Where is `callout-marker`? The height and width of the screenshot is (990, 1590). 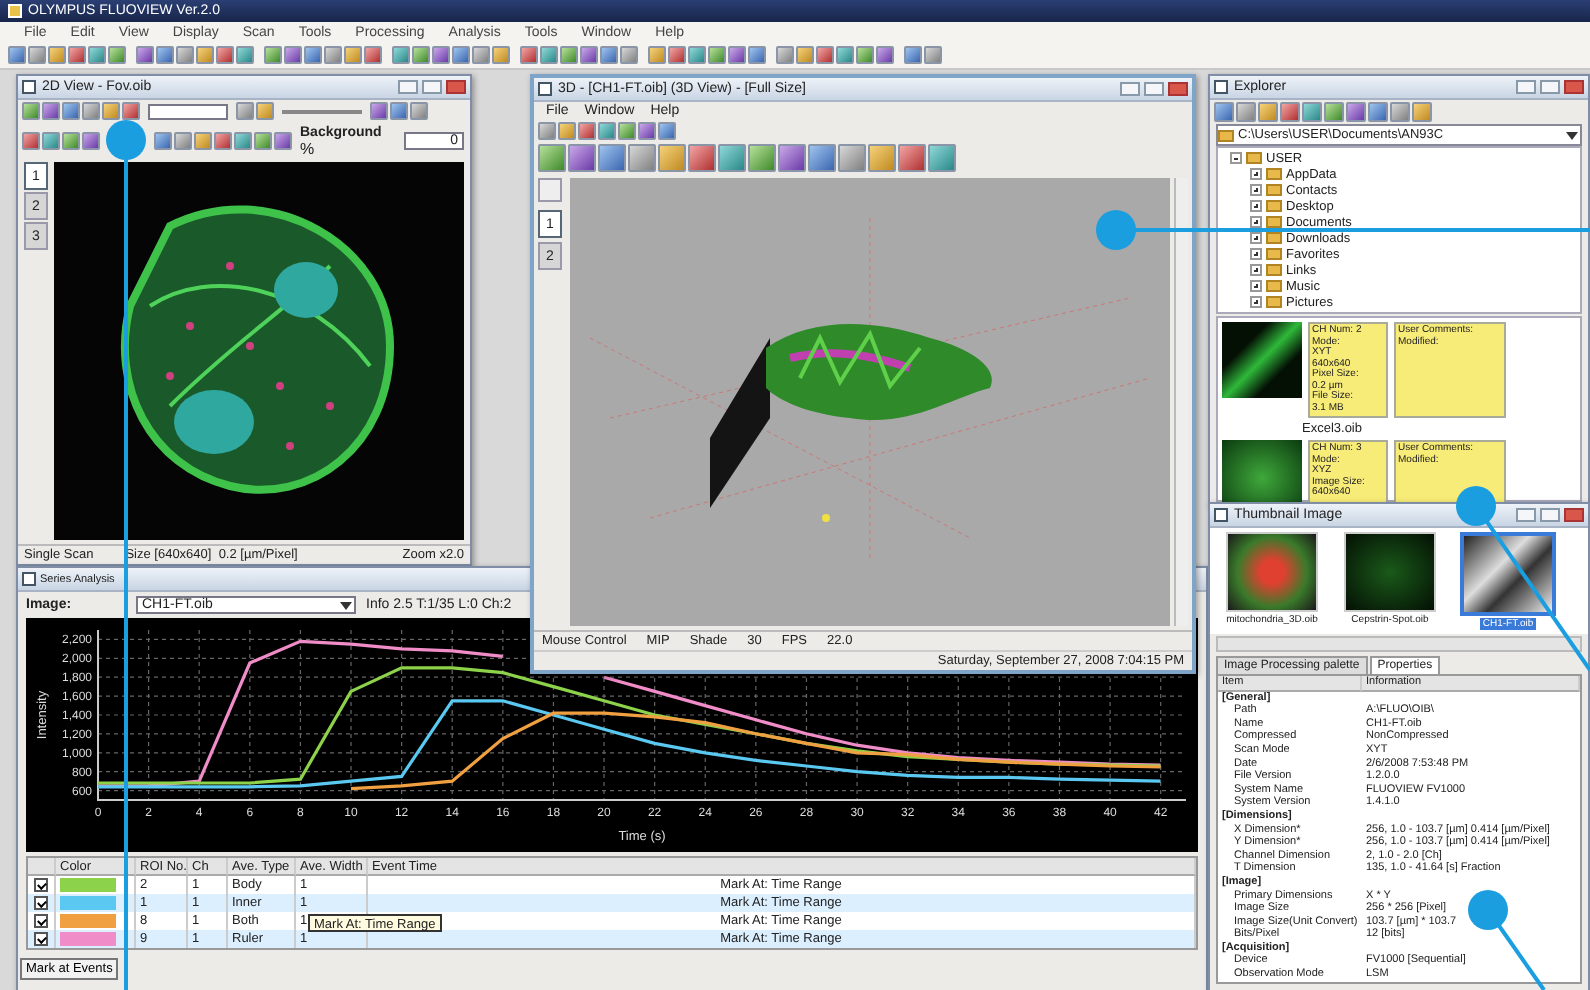
callout-marker is located at coordinates (1507, 940).